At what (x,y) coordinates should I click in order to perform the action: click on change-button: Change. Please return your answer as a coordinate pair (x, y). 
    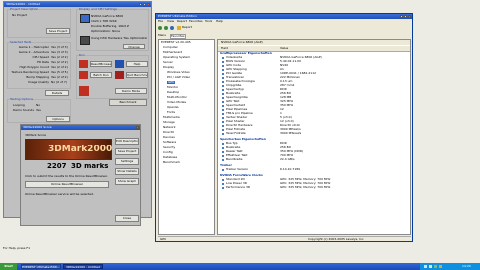
    Looking at the image, I should click on (134, 46).